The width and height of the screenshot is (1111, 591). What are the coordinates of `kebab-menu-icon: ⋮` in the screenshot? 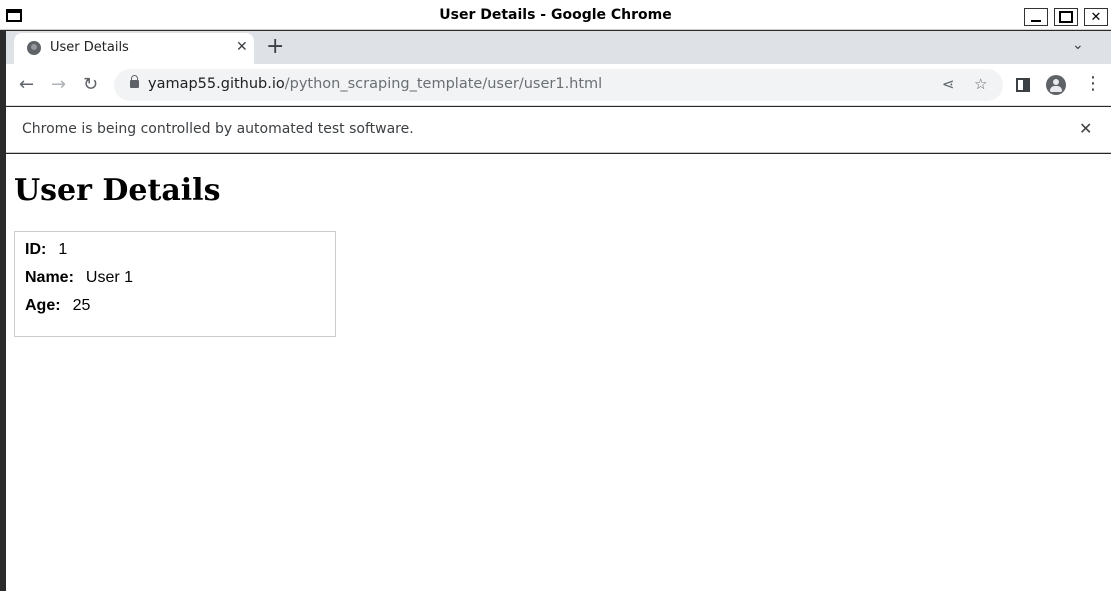 It's located at (1093, 83).